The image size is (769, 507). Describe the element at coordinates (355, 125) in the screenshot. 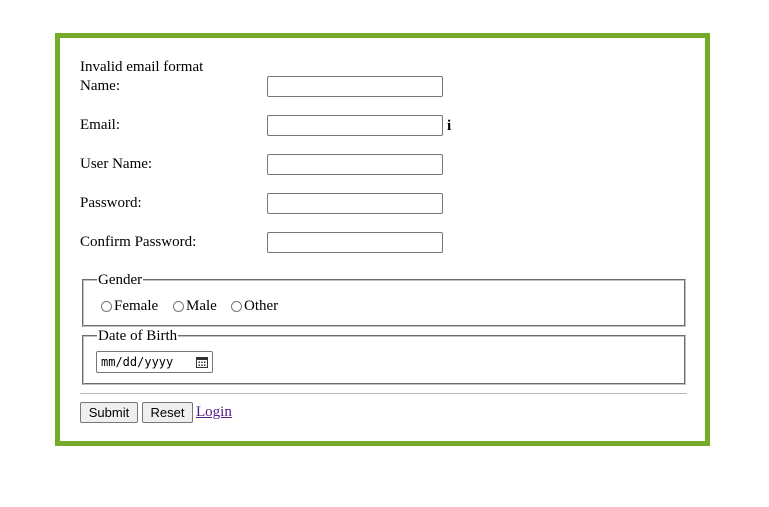

I see `email-input` at that location.